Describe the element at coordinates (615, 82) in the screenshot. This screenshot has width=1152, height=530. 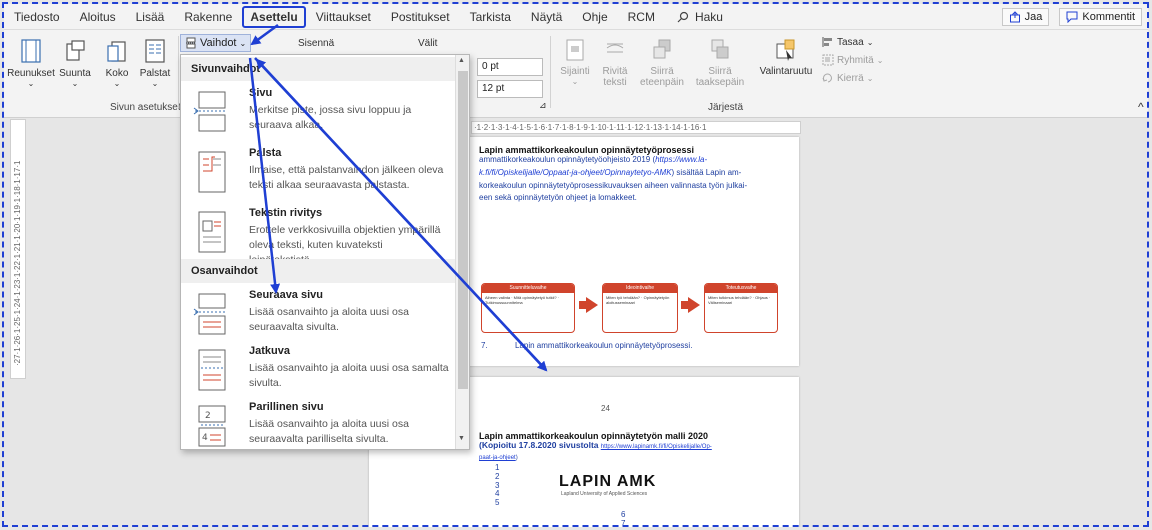
I see `wrap-text-label-2: teksti` at that location.